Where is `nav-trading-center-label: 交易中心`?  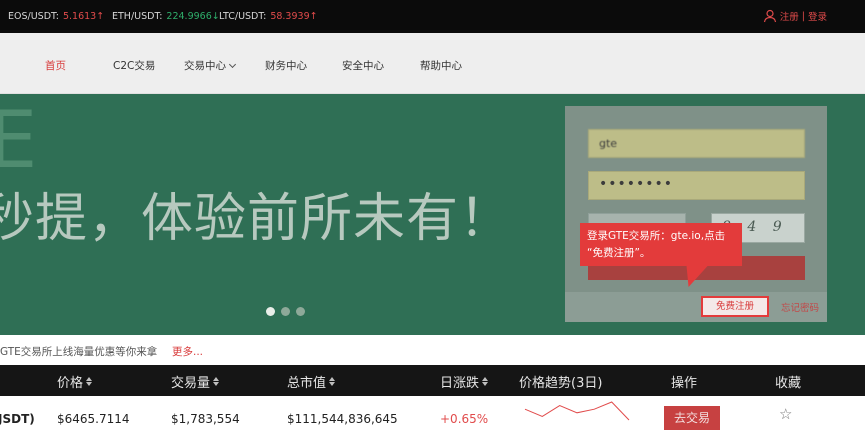 nav-trading-center-label: 交易中心 is located at coordinates (205, 66).